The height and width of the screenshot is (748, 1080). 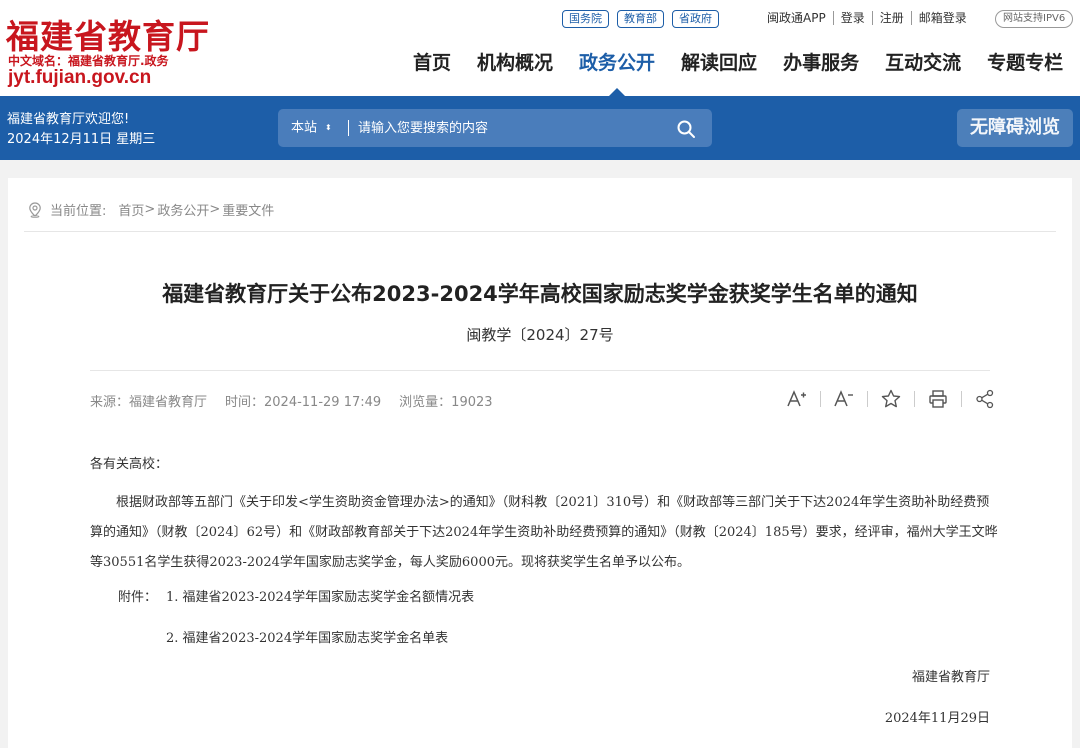 I want to click on nav-item-services: 办事服务, so click(x=821, y=63).